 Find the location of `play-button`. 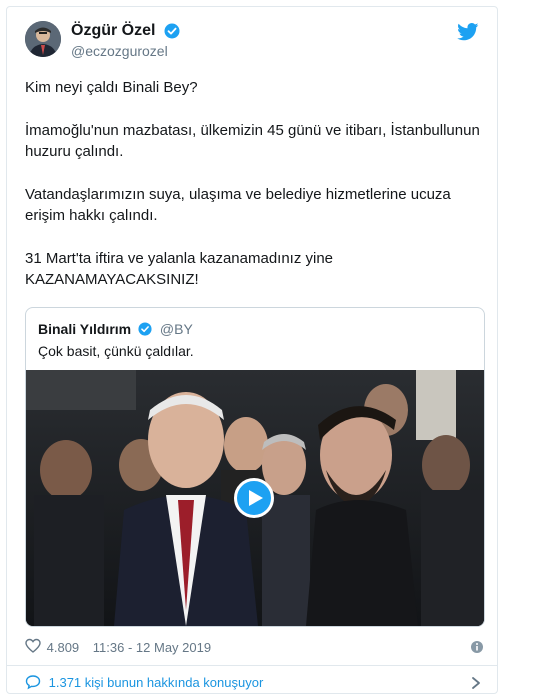

play-button is located at coordinates (254, 498).